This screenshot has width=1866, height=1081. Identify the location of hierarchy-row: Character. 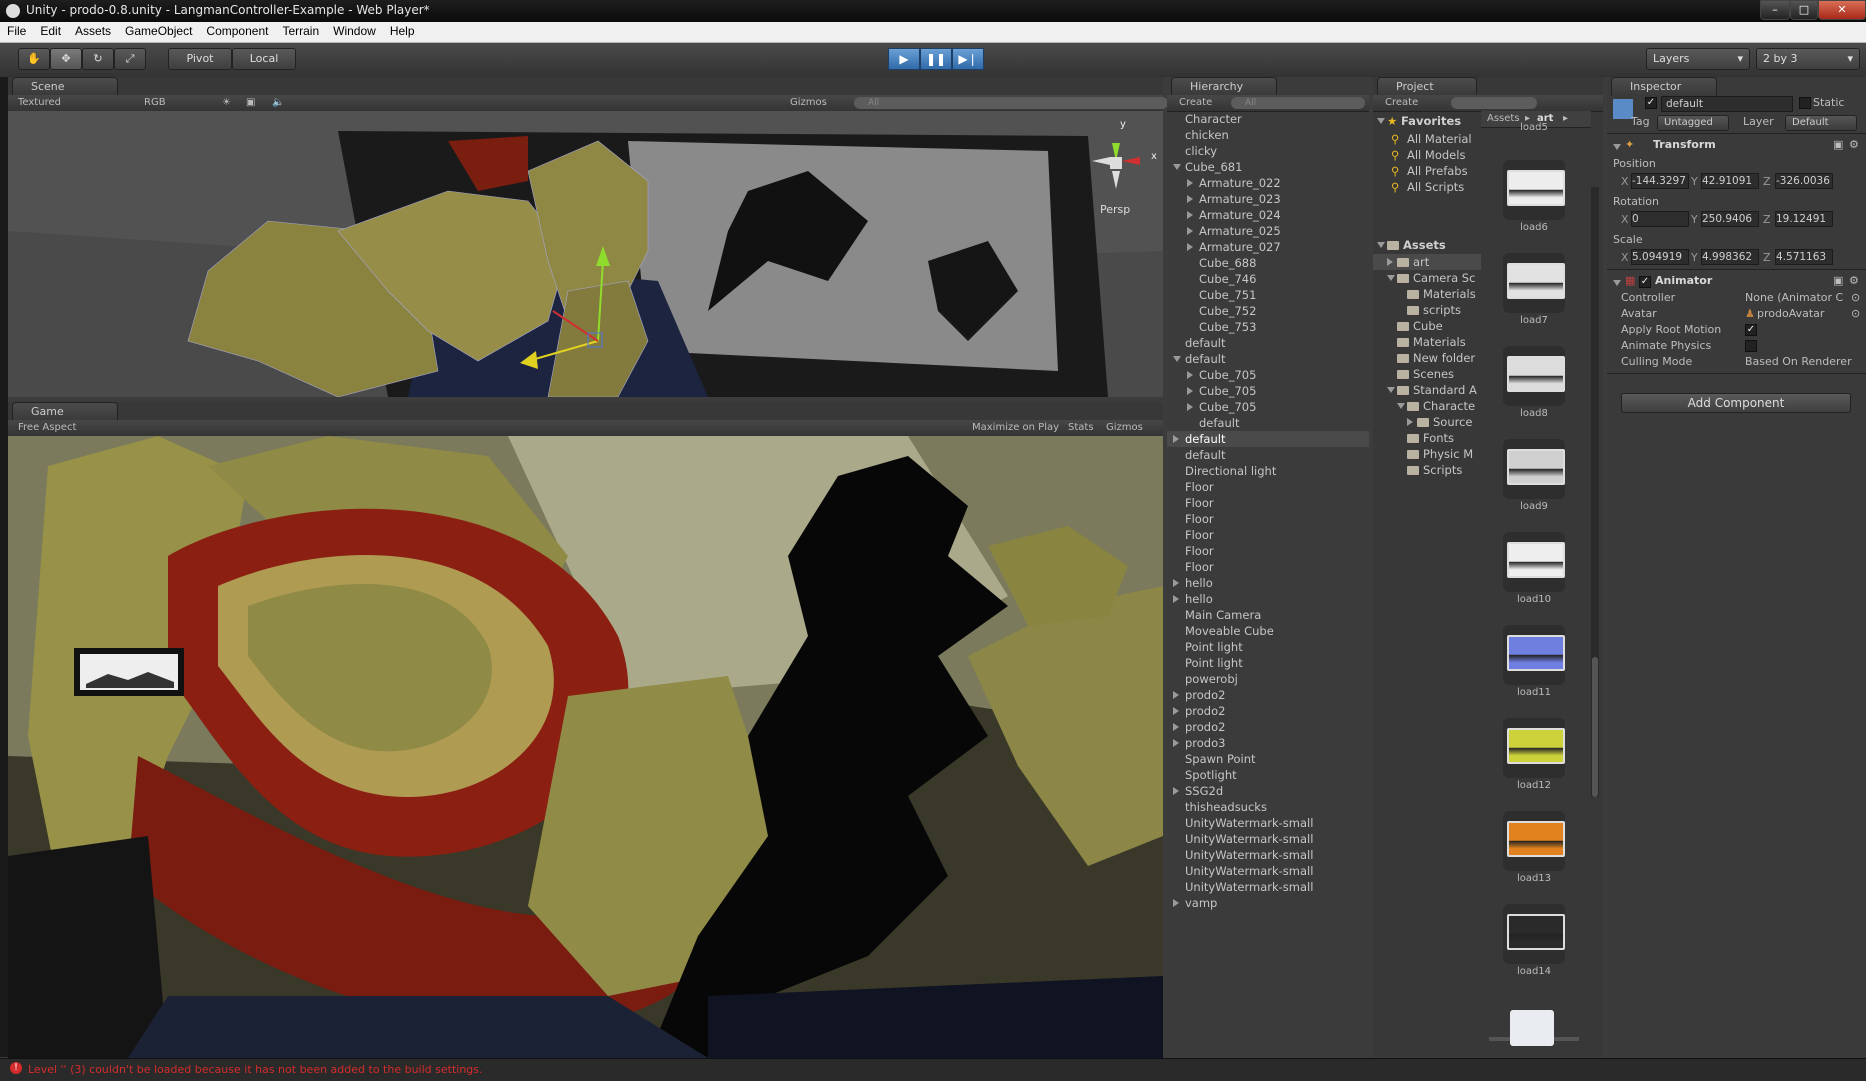
(1268, 119).